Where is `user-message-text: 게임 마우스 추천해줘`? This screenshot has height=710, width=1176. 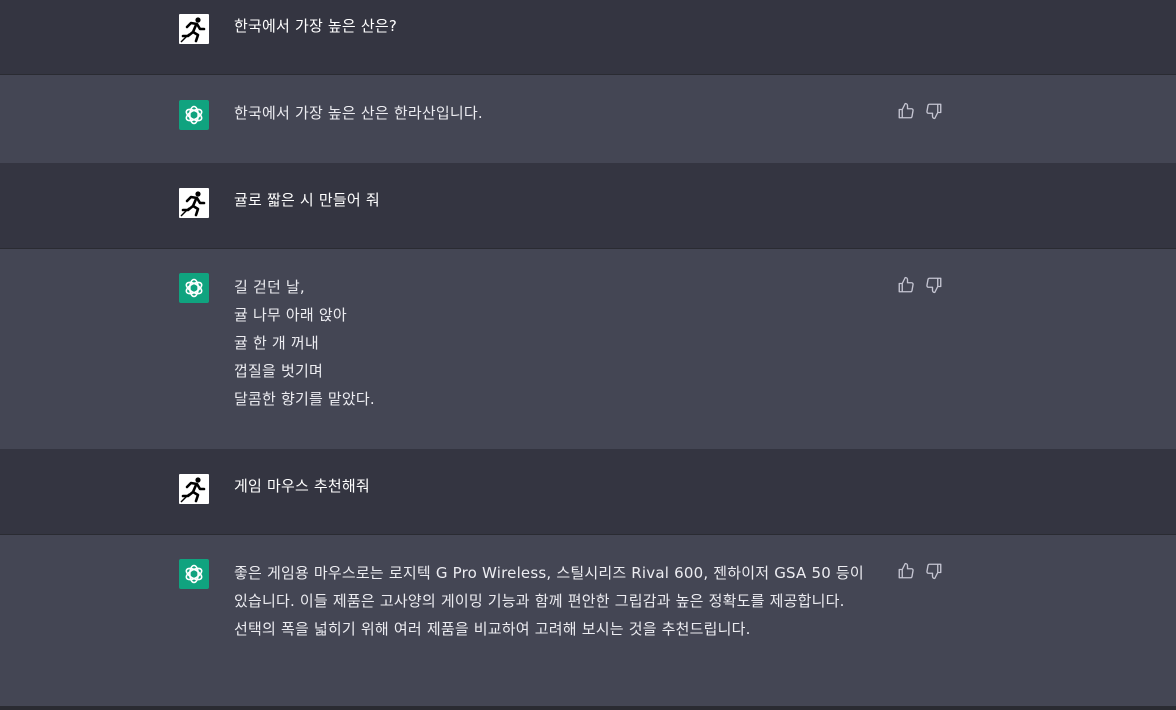 user-message-text: 게임 마우스 추천해줘 is located at coordinates (302, 486).